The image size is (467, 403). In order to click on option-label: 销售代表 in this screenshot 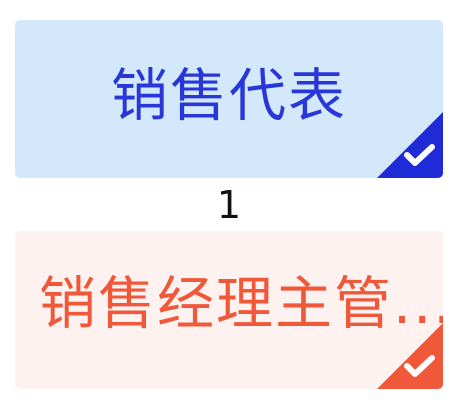, I will do `click(229, 95)`.